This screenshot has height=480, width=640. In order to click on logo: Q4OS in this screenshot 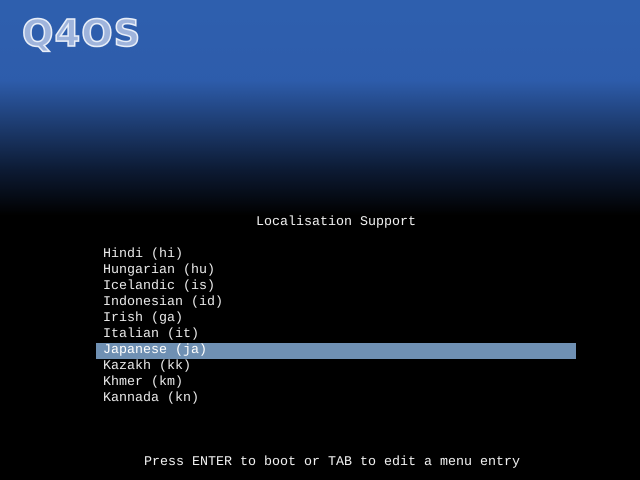, I will do `click(82, 34)`.